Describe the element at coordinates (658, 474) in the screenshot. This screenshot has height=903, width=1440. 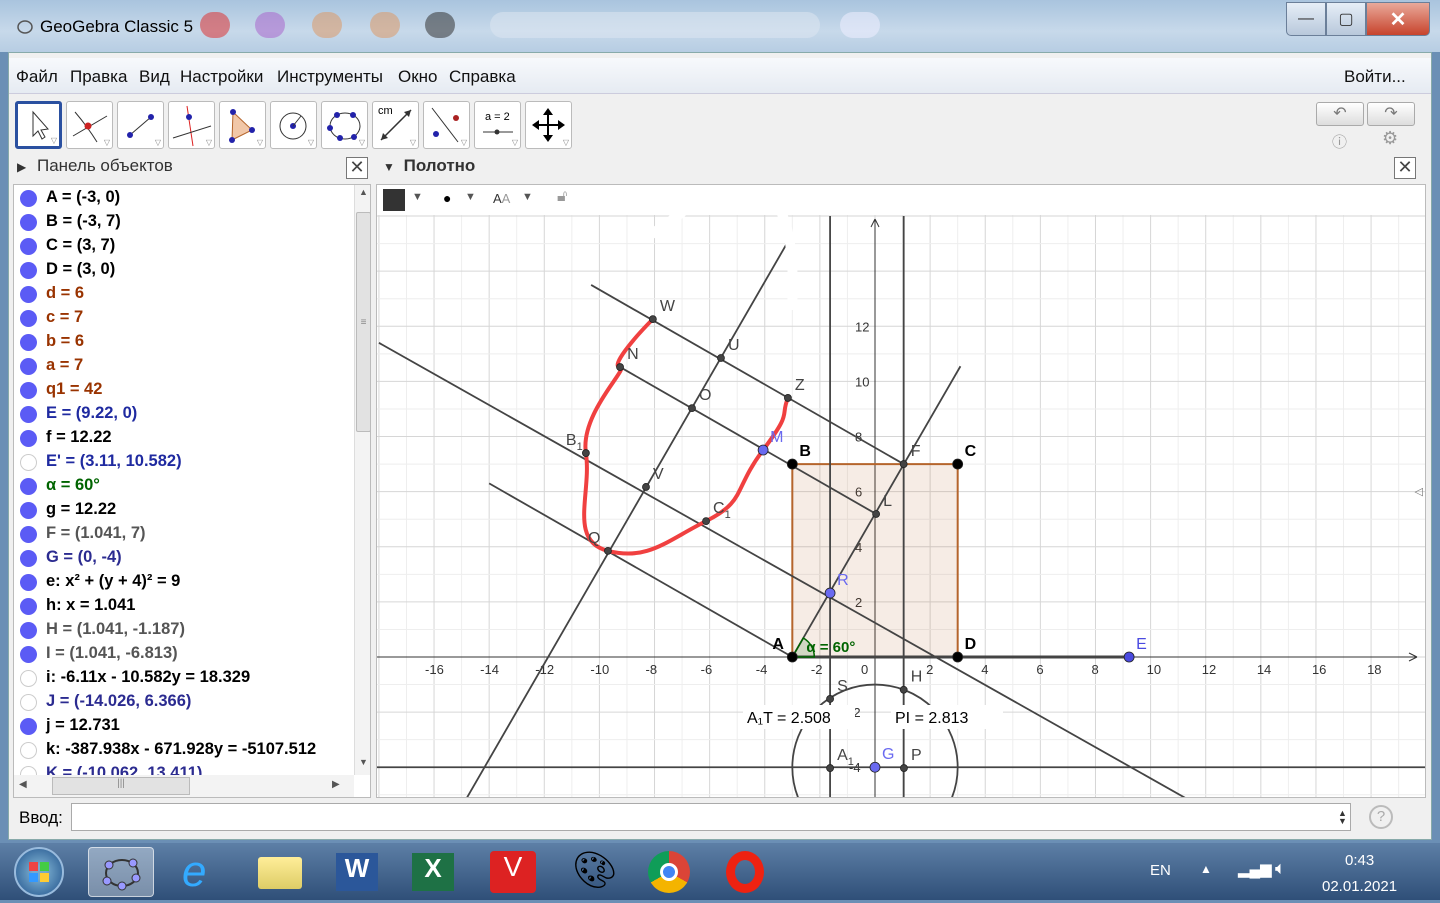
I see `point-label: V` at that location.